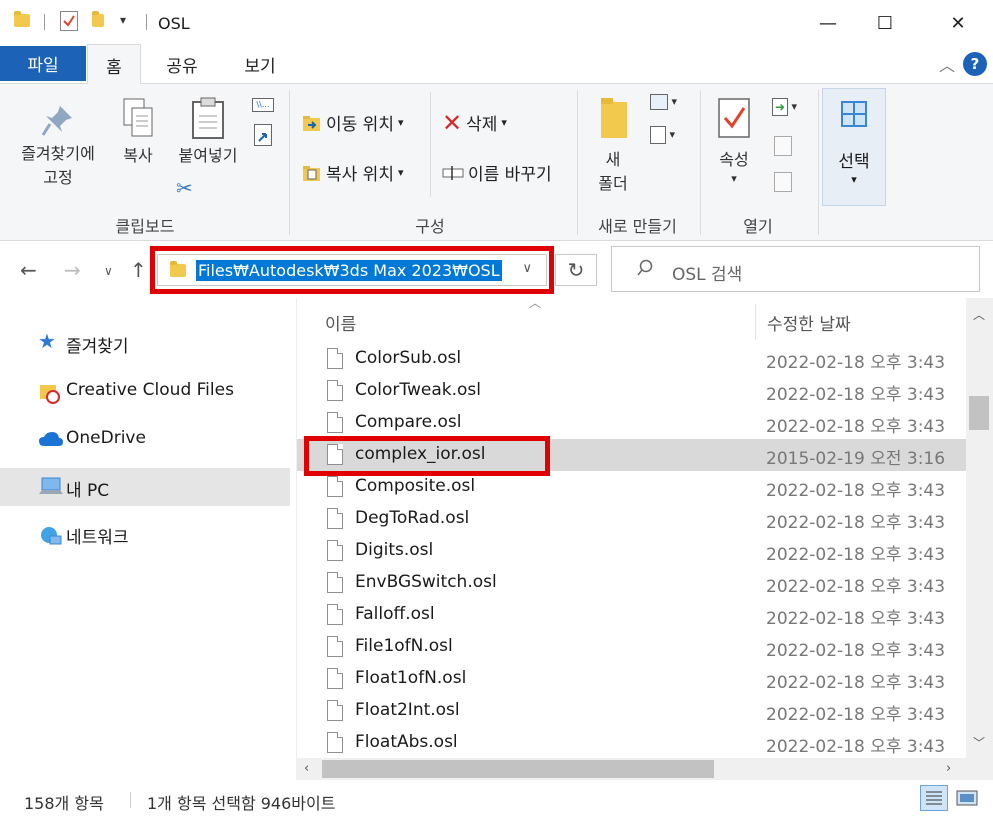  I want to click on folder-icon, so click(22, 19).